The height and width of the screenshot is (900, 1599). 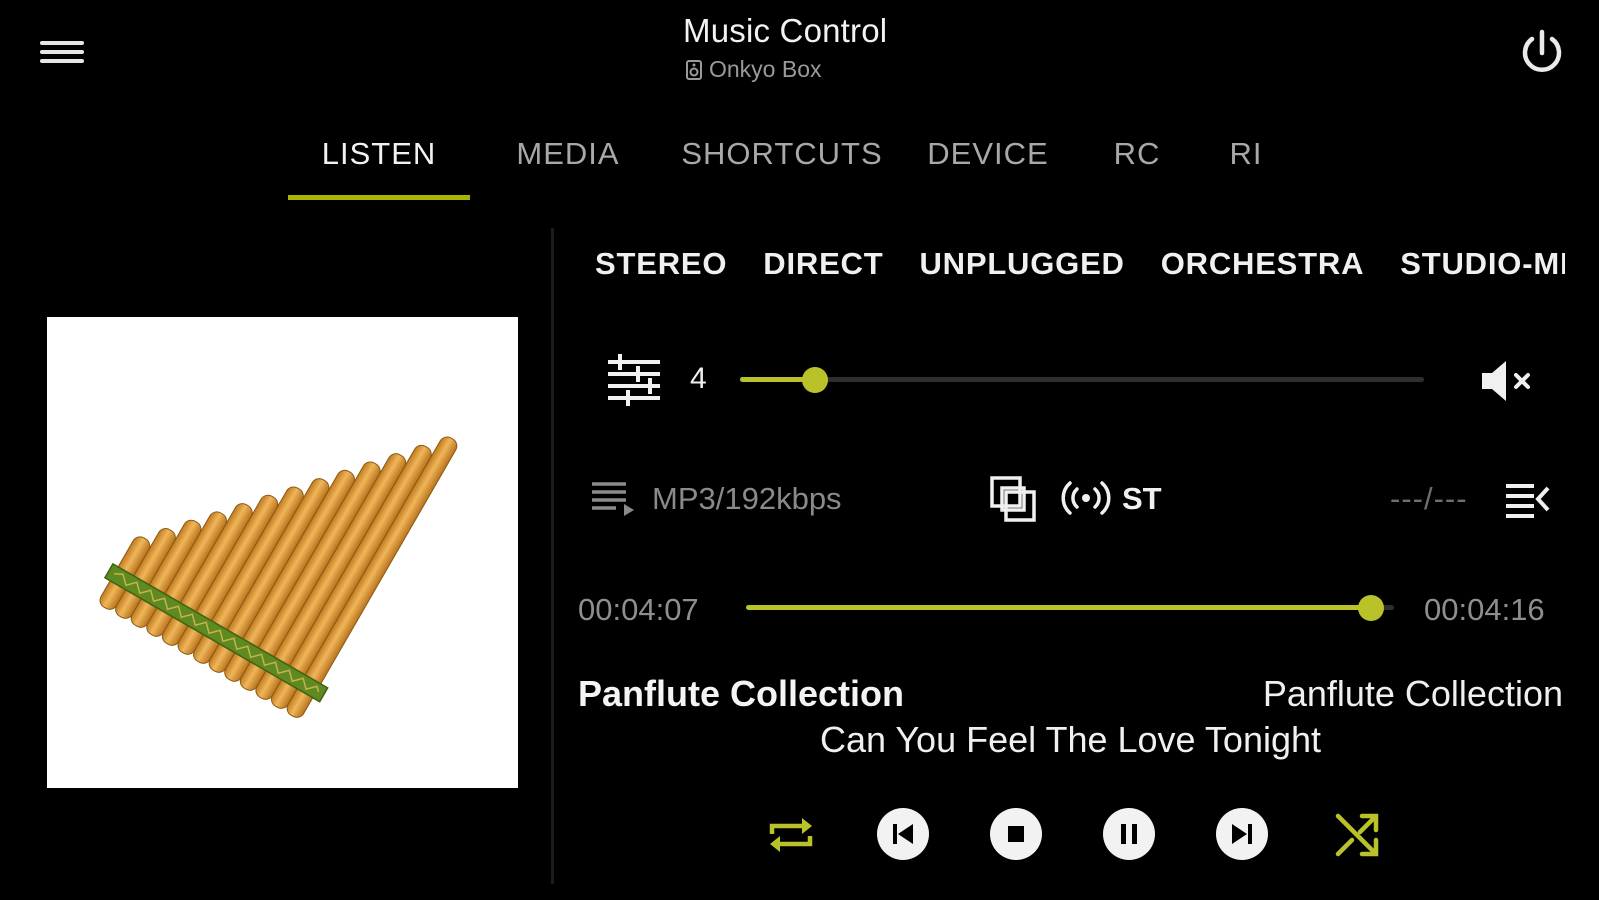 What do you see at coordinates (1371, 608) in the screenshot?
I see `seek-slider-thumb` at bounding box center [1371, 608].